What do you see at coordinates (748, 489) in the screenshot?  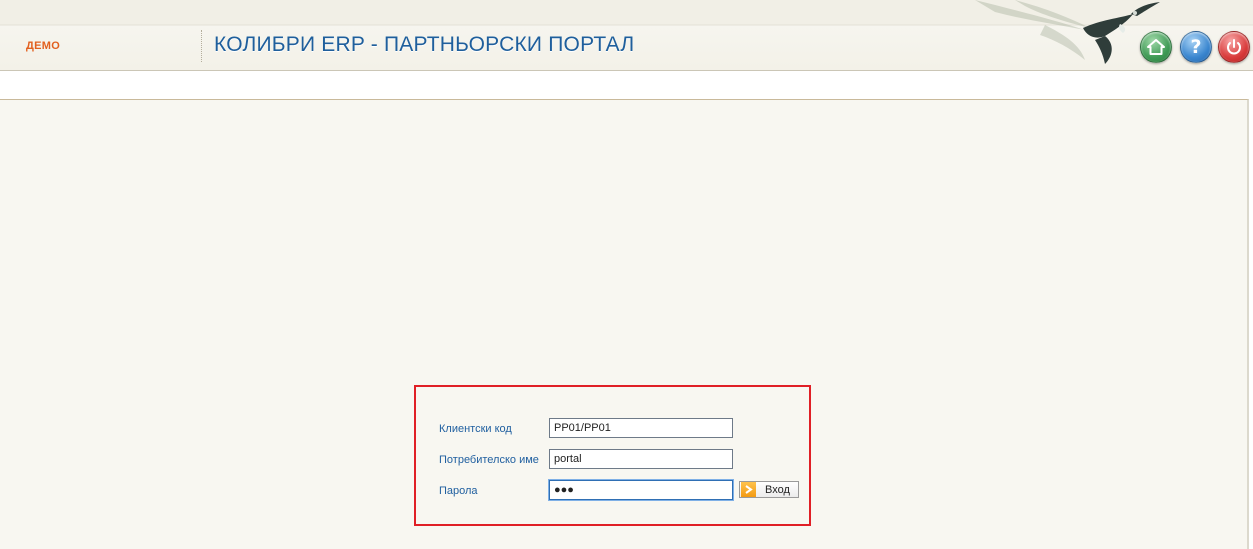 I see `arrow-right-icon` at bounding box center [748, 489].